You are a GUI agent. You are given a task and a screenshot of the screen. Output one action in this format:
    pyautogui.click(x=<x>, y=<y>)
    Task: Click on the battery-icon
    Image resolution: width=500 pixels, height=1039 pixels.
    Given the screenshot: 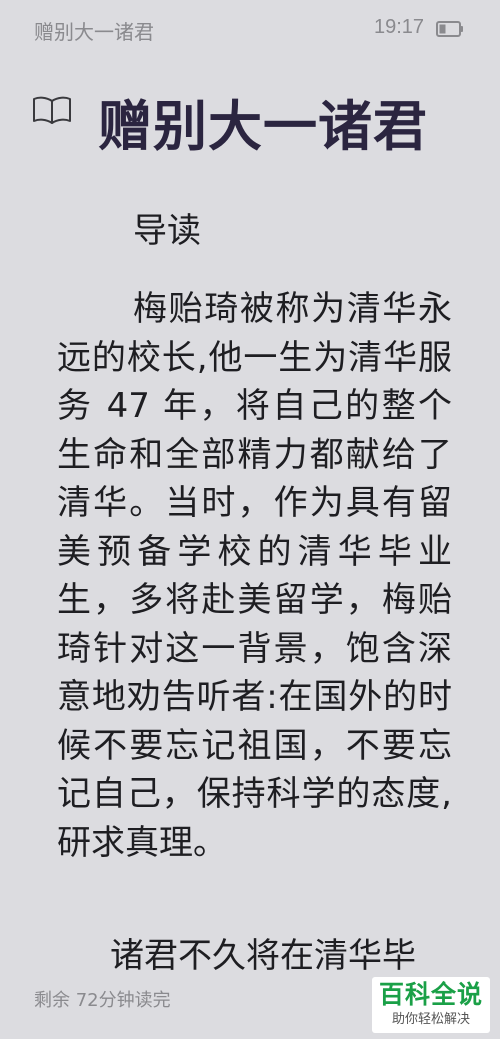 What is the action you would take?
    pyautogui.click(x=449, y=29)
    